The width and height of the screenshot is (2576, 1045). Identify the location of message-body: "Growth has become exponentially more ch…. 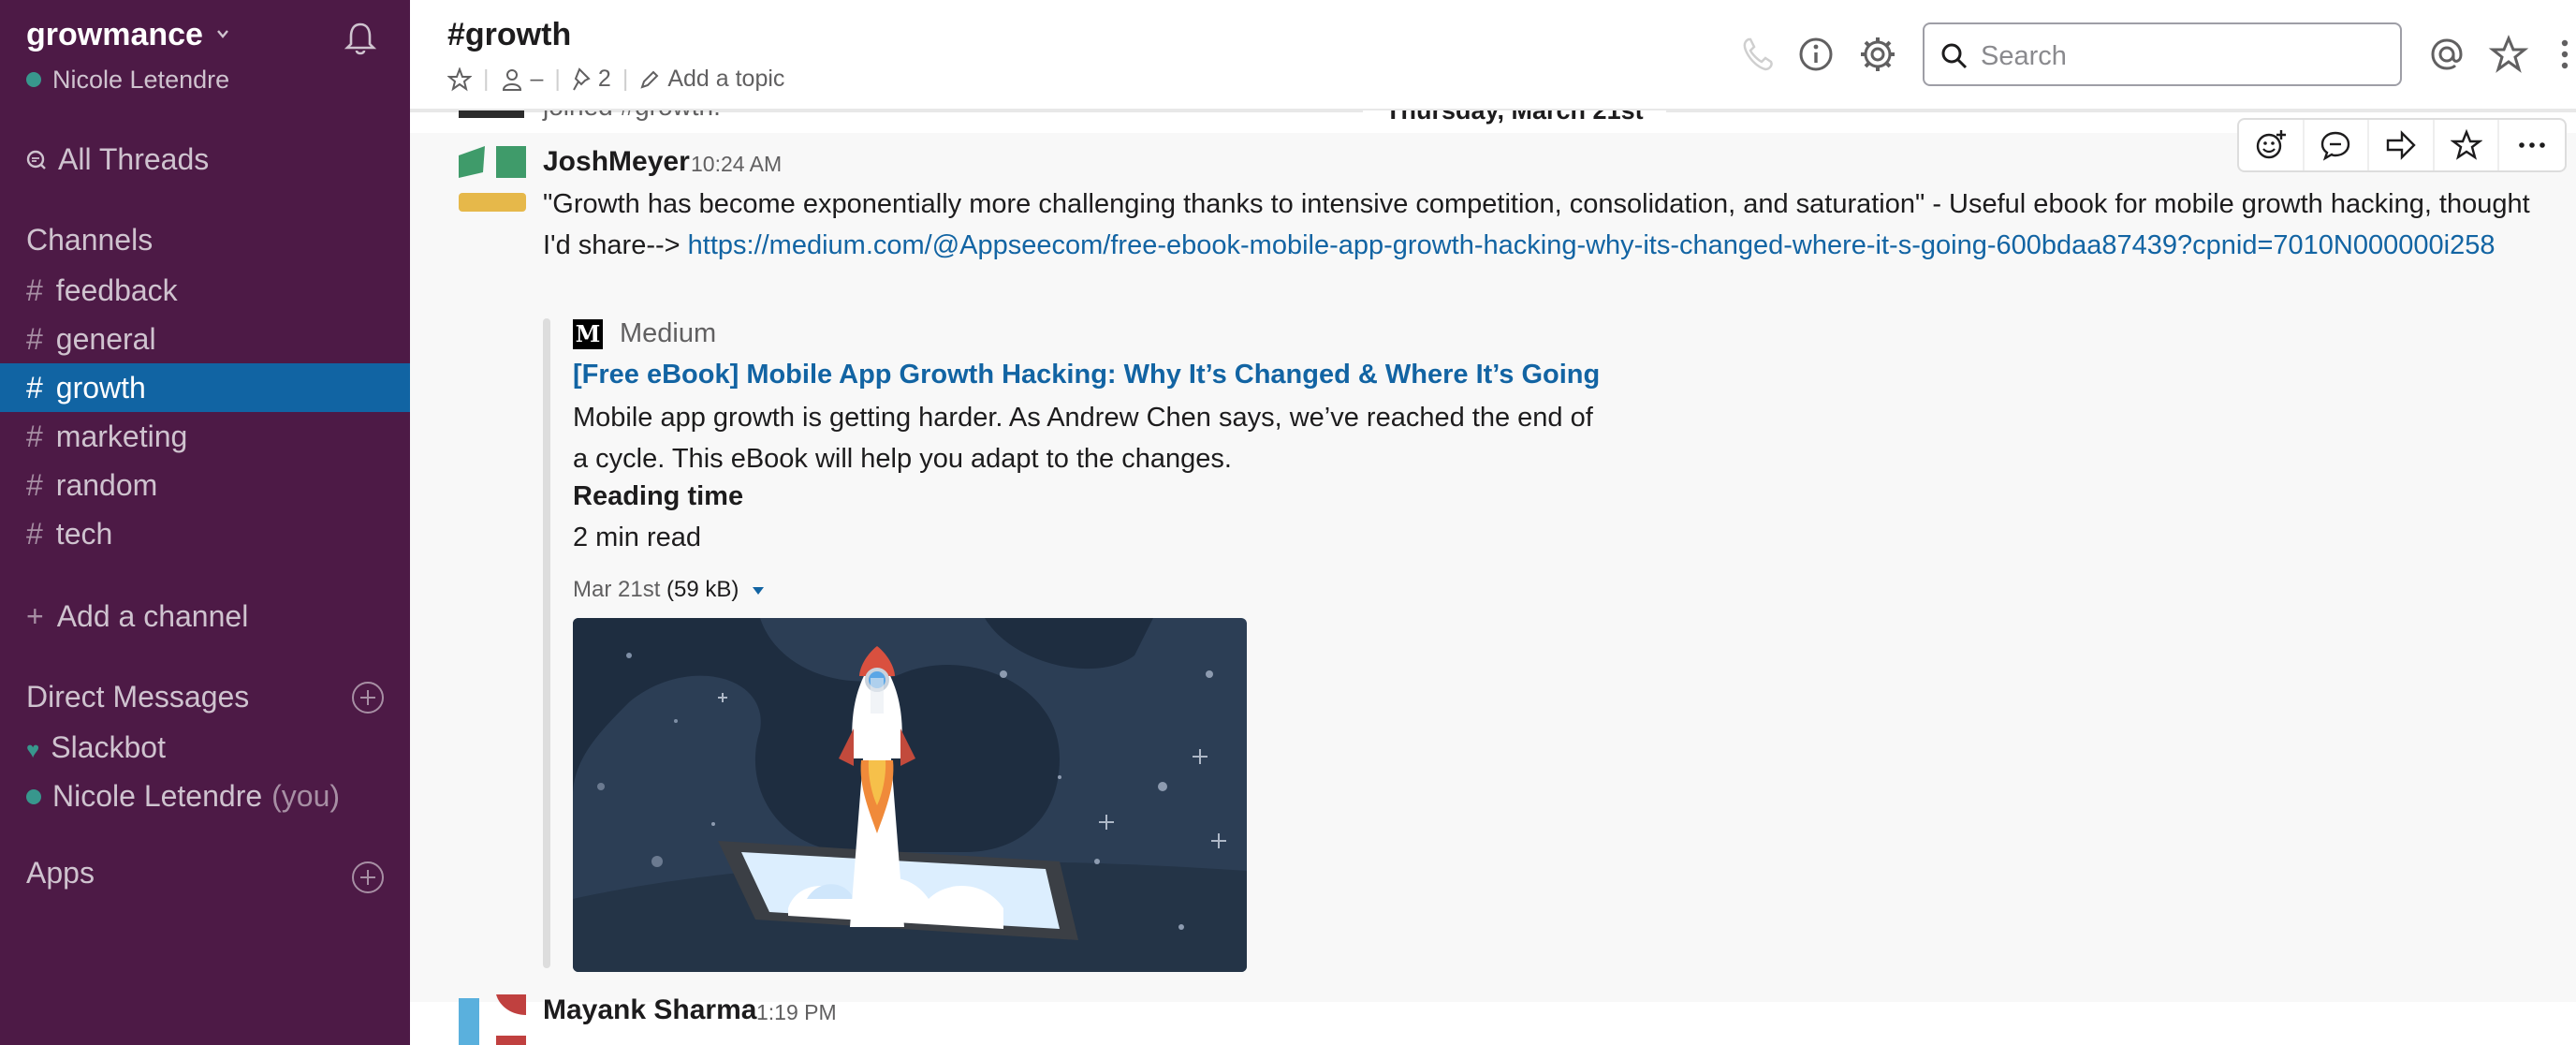
(1540, 225).